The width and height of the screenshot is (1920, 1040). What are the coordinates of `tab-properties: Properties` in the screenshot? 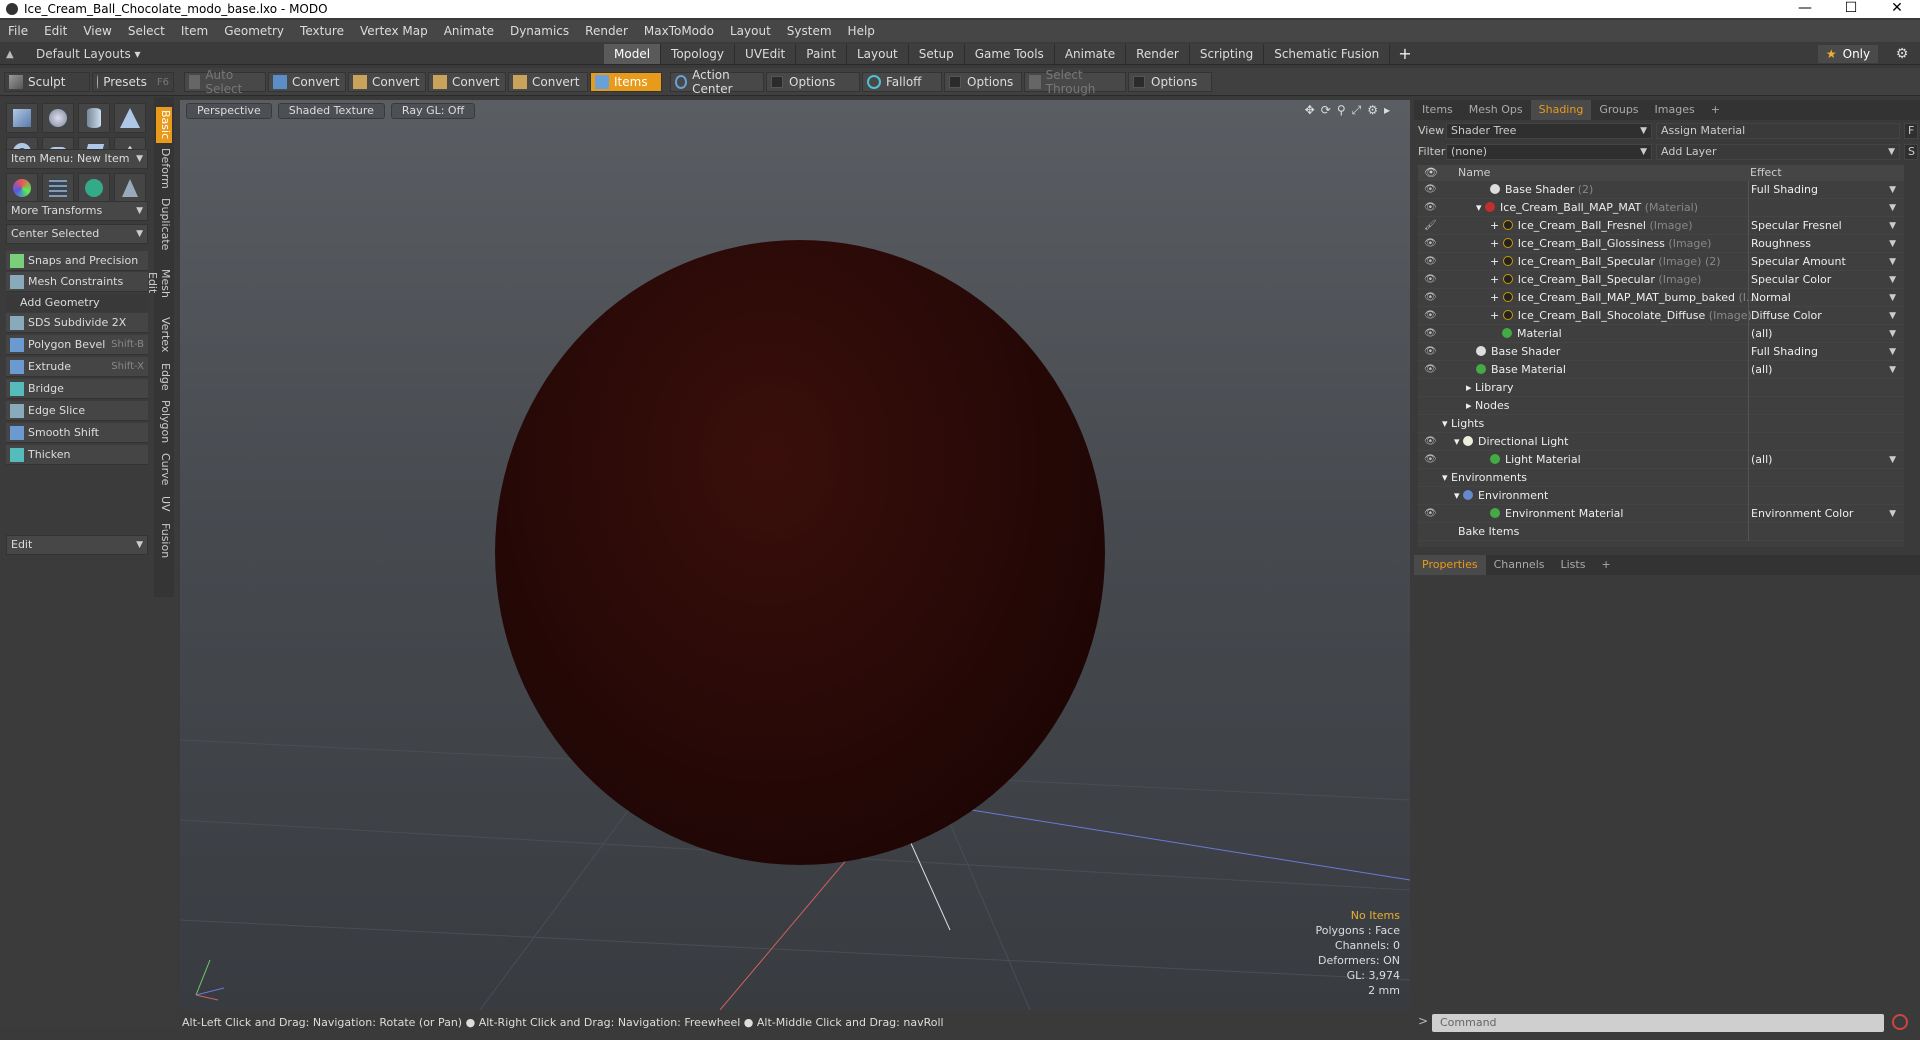 It's located at (1450, 565).